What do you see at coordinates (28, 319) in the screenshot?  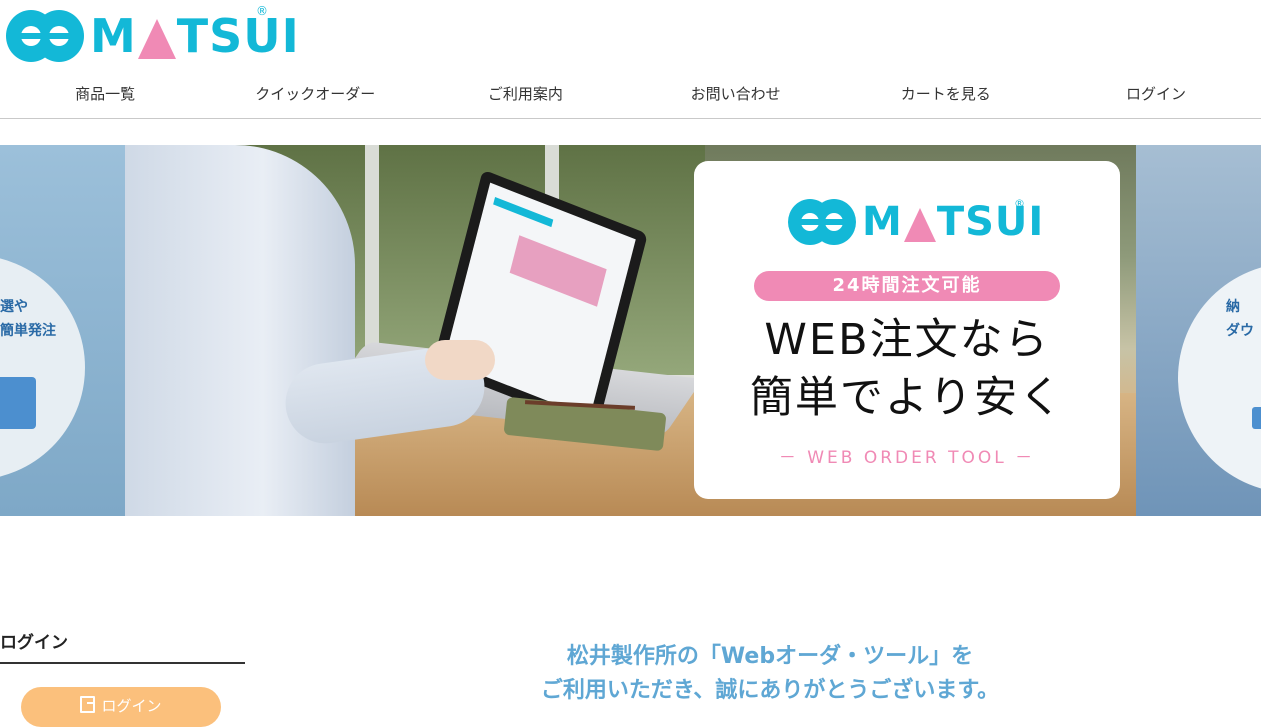 I see `prev-slide-text: 選や 簡単発注` at bounding box center [28, 319].